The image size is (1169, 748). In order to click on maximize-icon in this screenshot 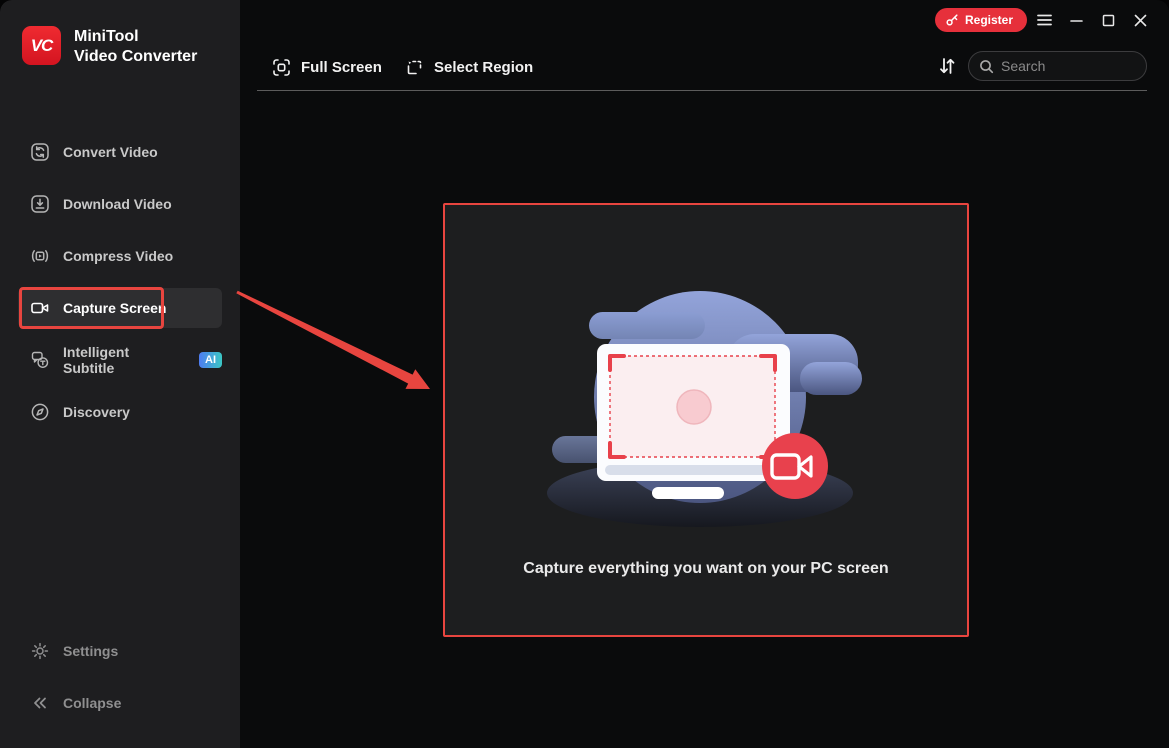, I will do `click(1108, 20)`.